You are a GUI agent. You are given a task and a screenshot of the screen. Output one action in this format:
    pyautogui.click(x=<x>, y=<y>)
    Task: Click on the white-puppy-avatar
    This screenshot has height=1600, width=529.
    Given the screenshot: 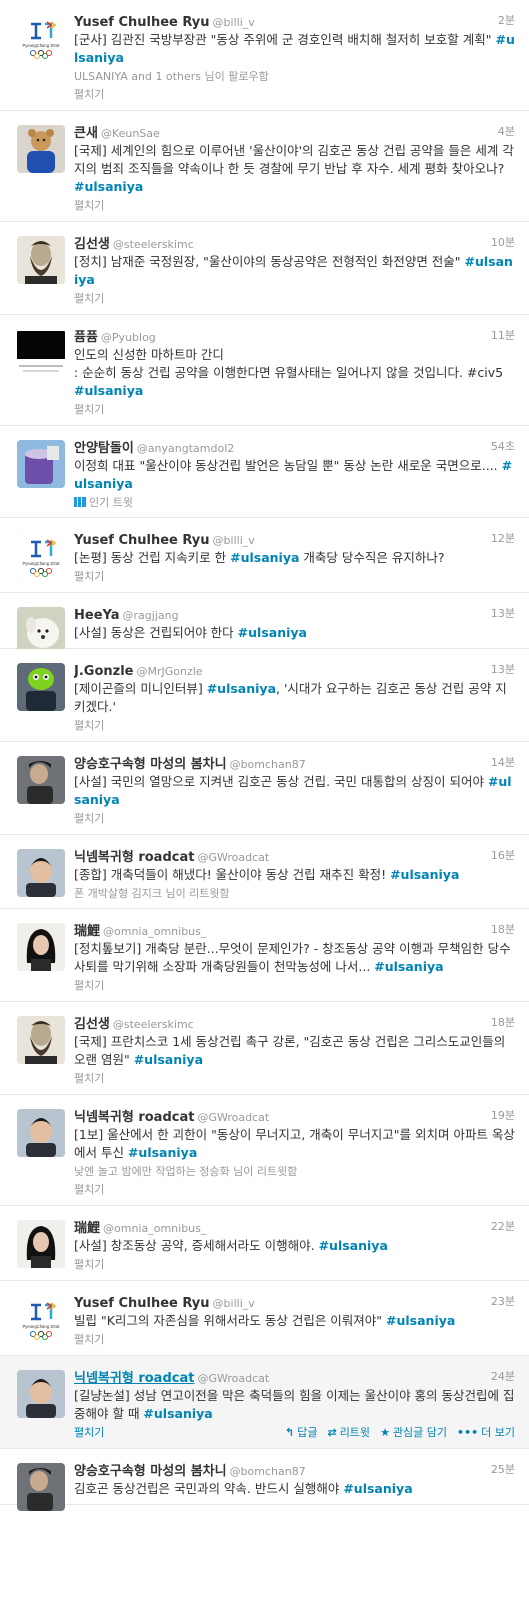 What is the action you would take?
    pyautogui.click(x=41, y=631)
    